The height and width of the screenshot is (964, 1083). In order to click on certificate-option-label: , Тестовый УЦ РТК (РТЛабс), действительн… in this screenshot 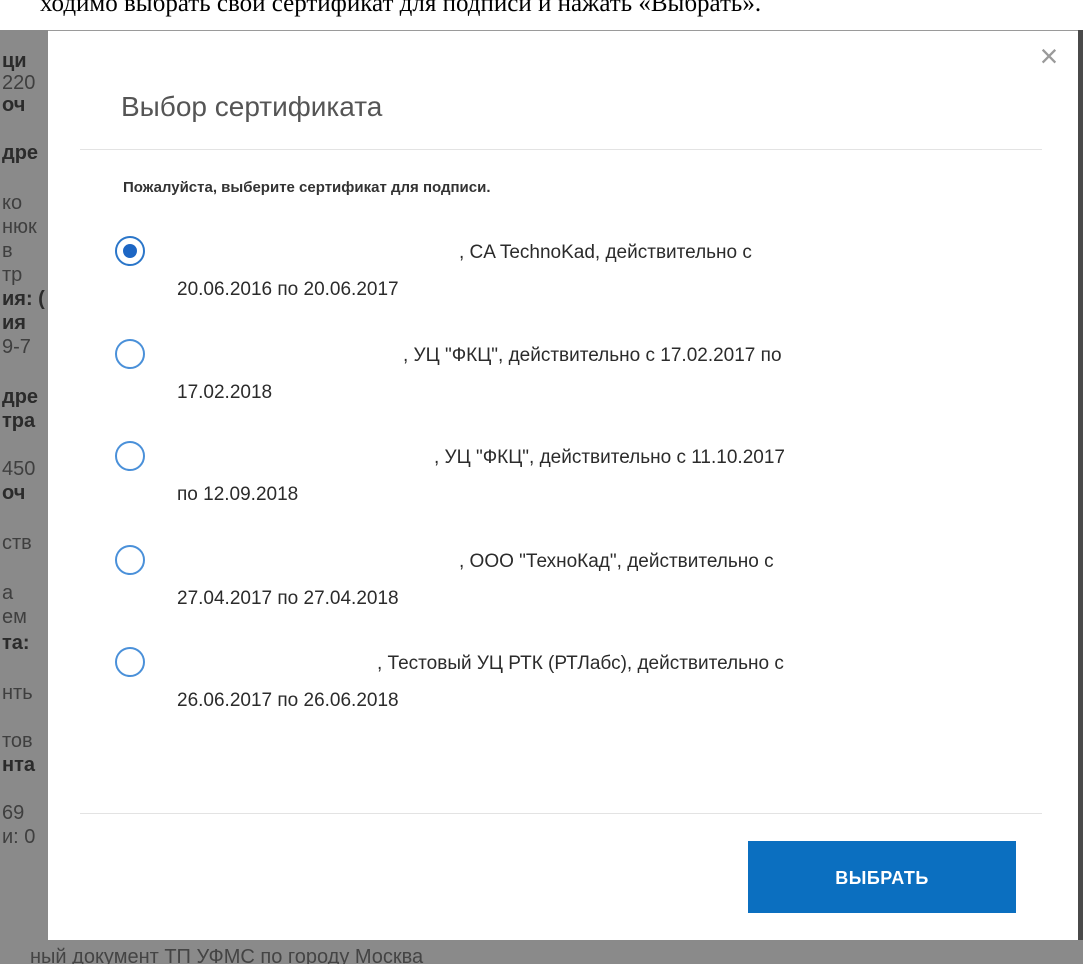, I will do `click(480, 682)`.